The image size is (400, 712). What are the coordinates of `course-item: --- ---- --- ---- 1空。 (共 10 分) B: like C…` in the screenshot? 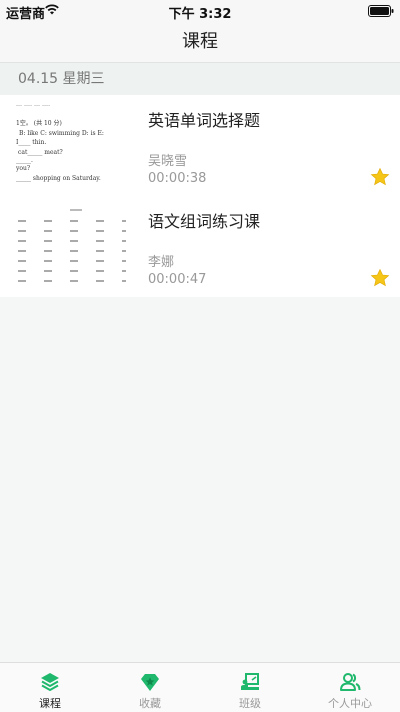 It's located at (200, 145).